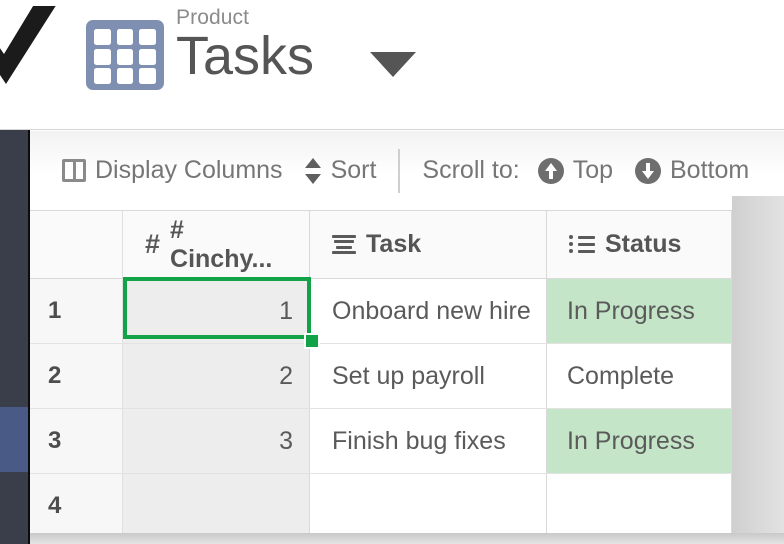  Describe the element at coordinates (76, 441) in the screenshot. I see `row-number: 3` at that location.